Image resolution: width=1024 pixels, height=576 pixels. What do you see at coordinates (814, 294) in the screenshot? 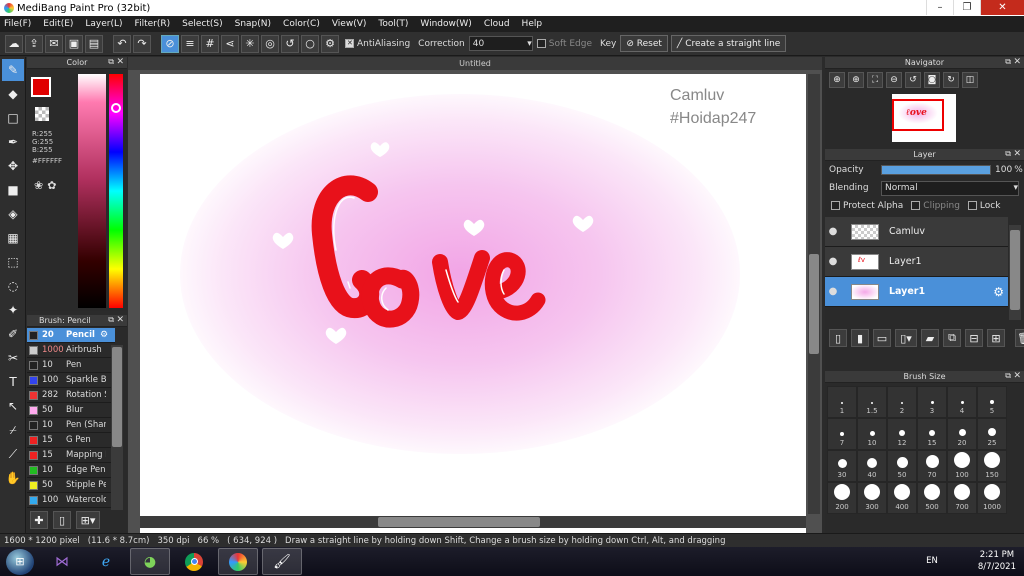
I see `canvas-vertical-scrollbar` at bounding box center [814, 294].